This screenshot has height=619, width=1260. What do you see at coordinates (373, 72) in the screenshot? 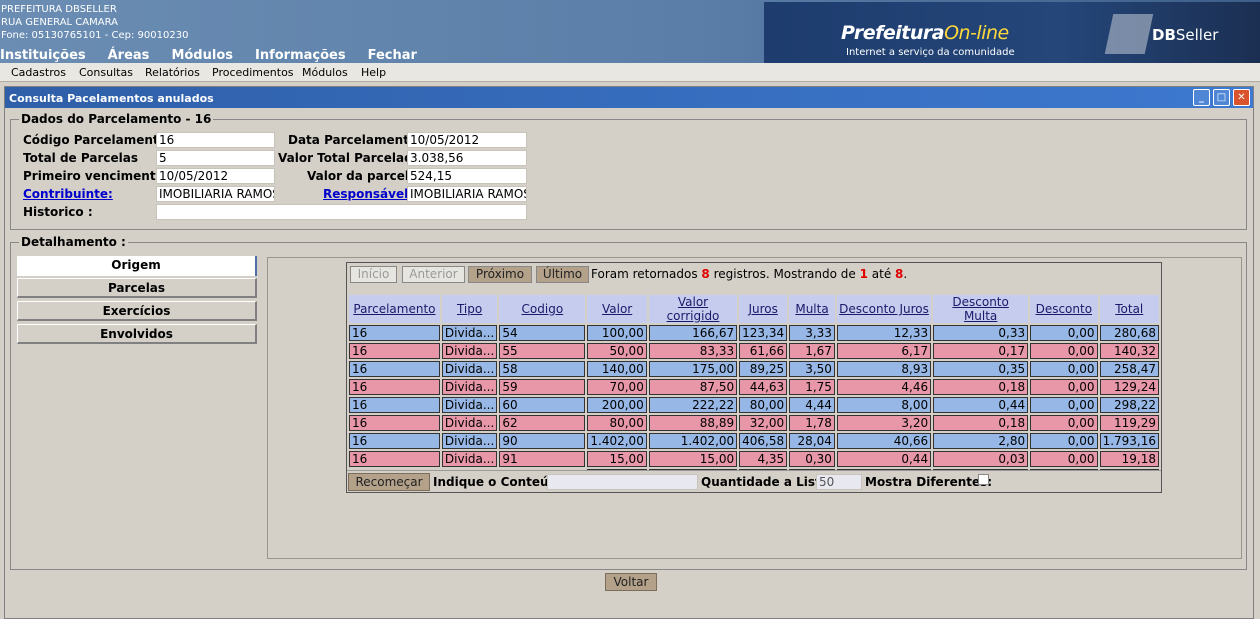
I see `submenu-help: Help` at bounding box center [373, 72].